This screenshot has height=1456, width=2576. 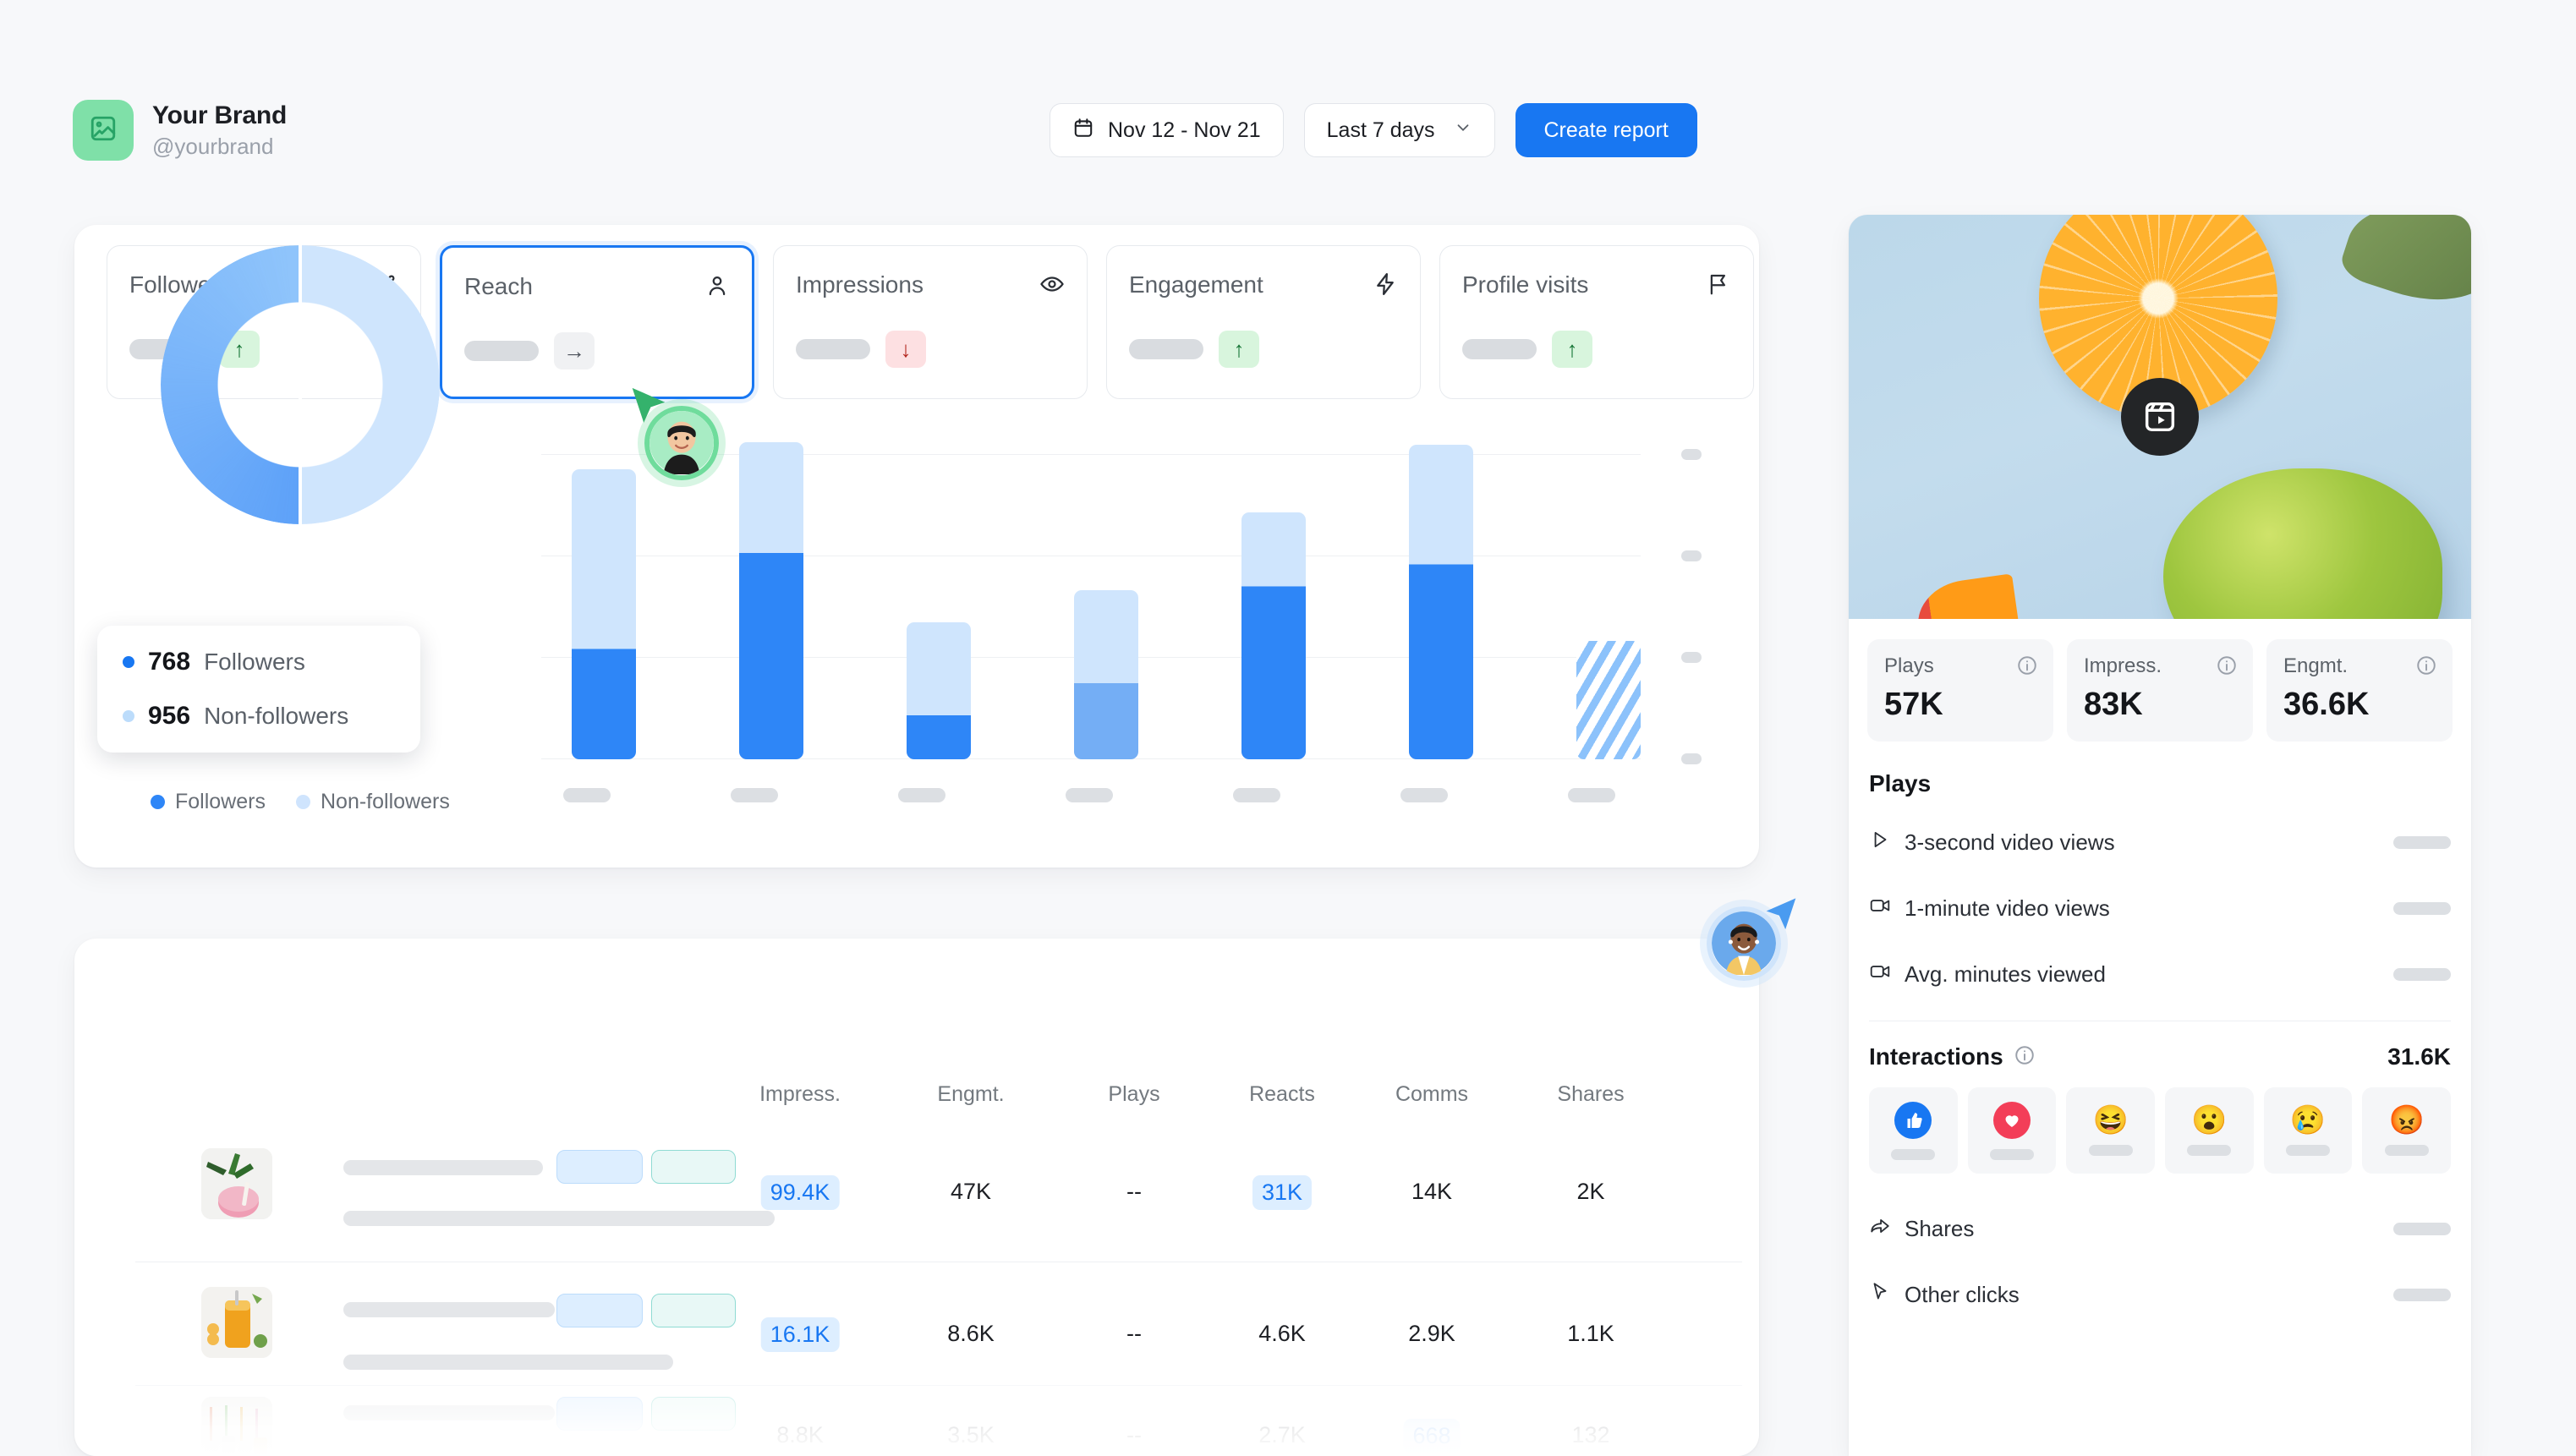 I want to click on metric-tab-label: Reach, so click(x=498, y=286).